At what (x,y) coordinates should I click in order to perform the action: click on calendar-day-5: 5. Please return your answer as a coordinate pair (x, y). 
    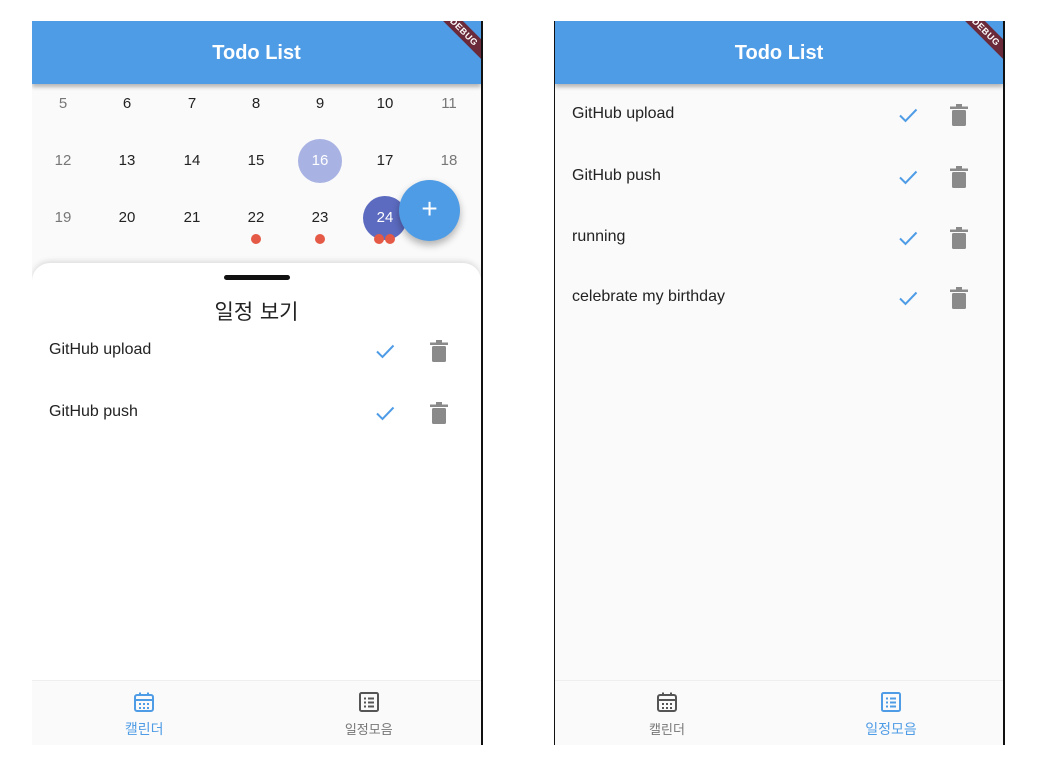
    Looking at the image, I should click on (63, 104).